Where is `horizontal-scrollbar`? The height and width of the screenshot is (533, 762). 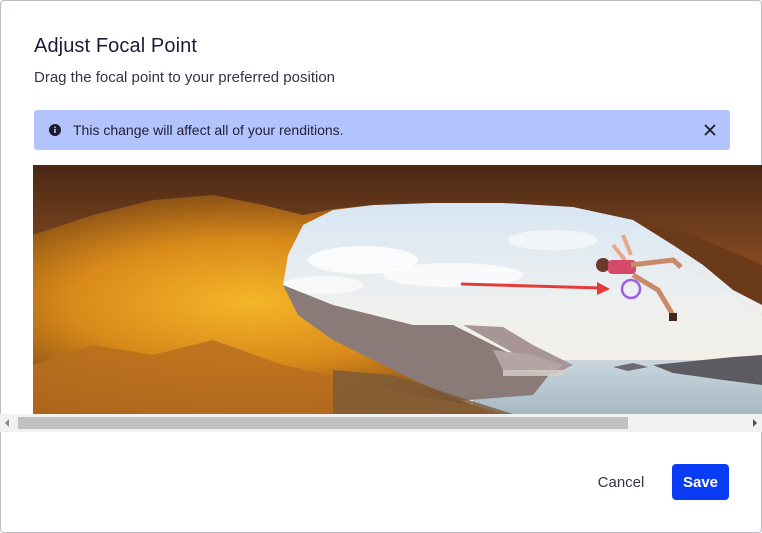 horizontal-scrollbar is located at coordinates (381, 423).